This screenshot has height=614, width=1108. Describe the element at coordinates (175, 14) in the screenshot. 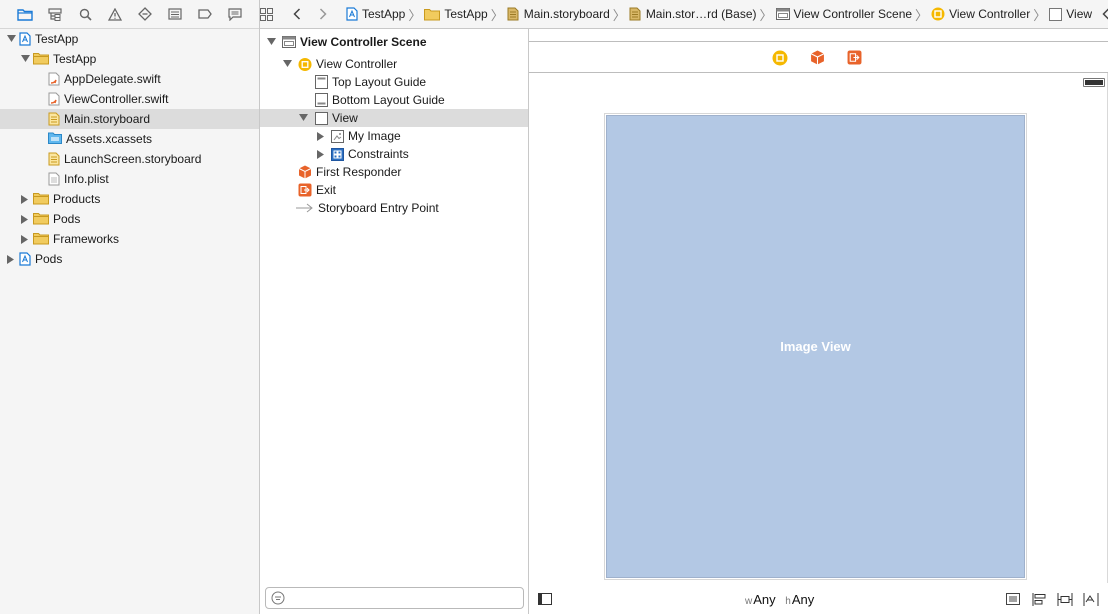

I see `debug-navigator-button` at that location.